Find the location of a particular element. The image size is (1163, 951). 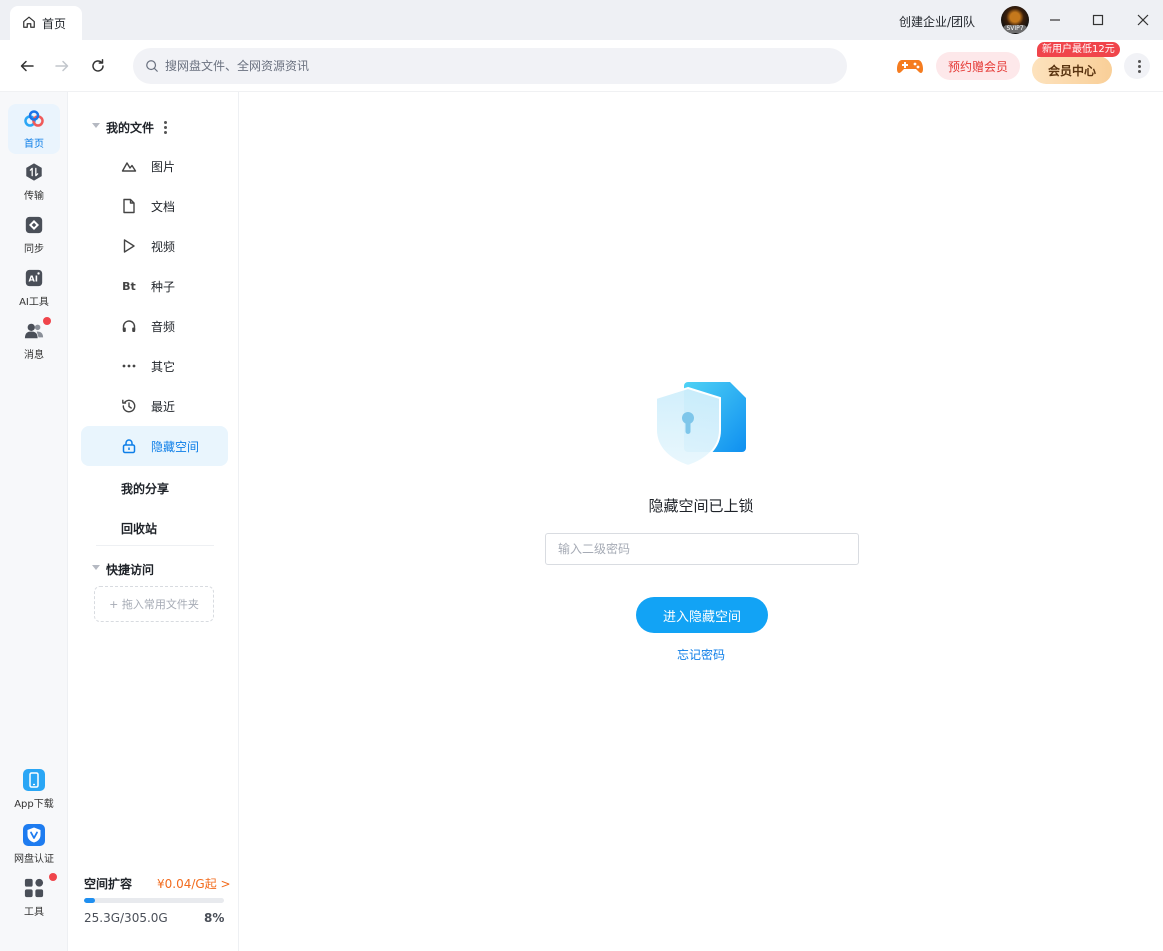

storage-percent-text: 8% is located at coordinates (214, 918).